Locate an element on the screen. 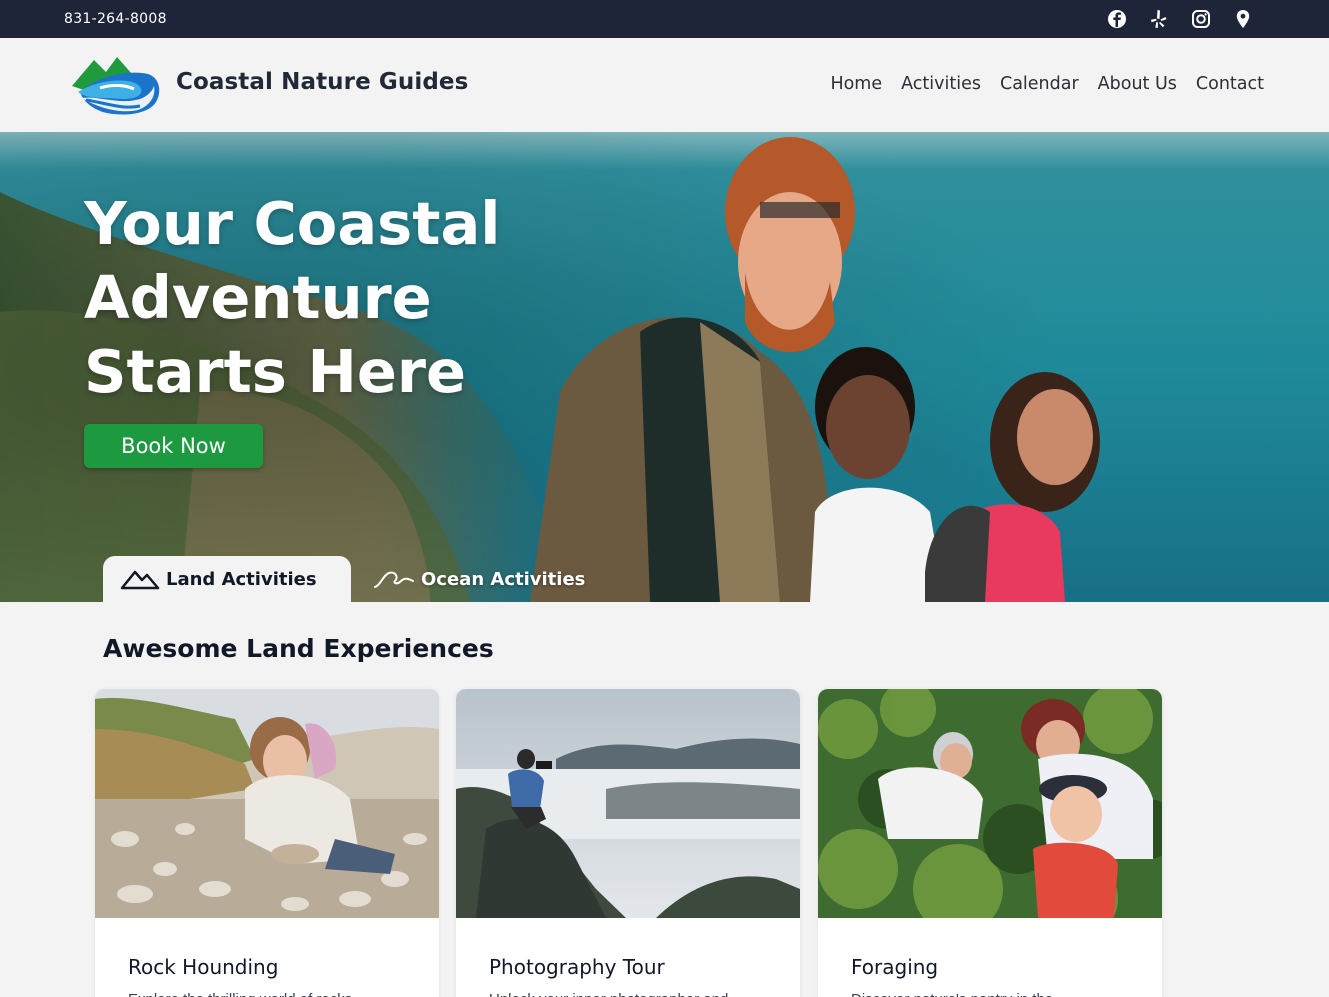  map-pin-icon is located at coordinates (1243, 19).